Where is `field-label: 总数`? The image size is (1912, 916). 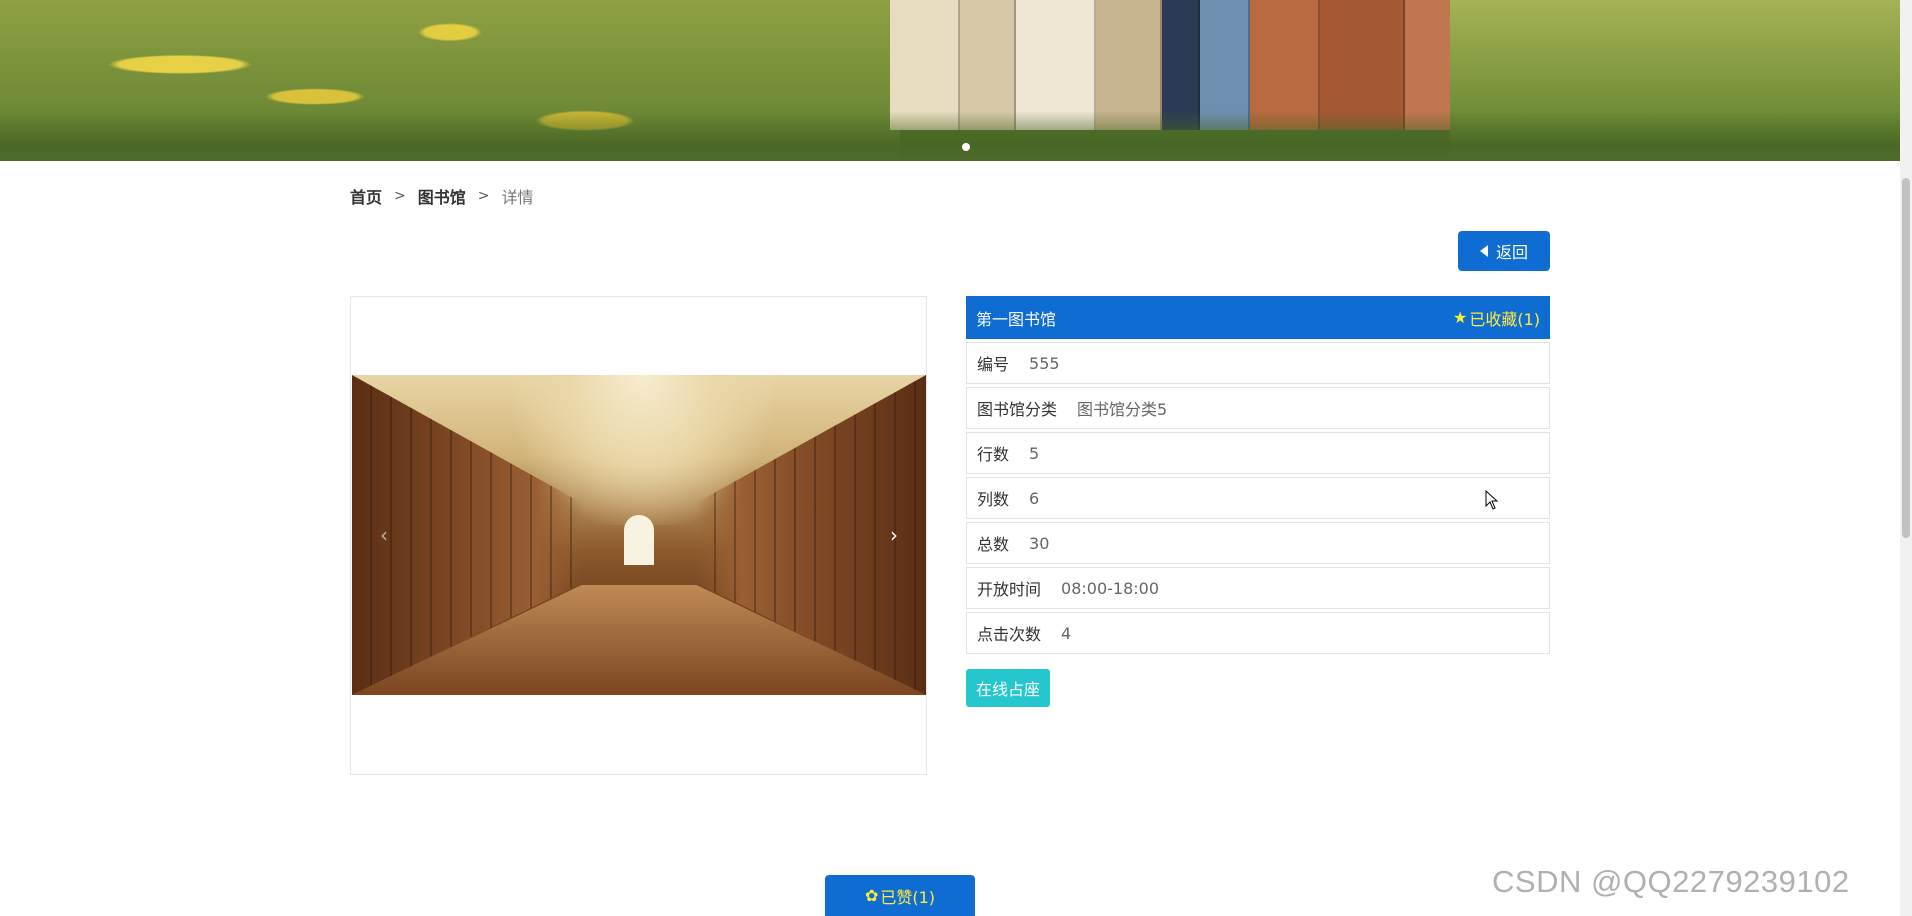 field-label: 总数 is located at coordinates (993, 544).